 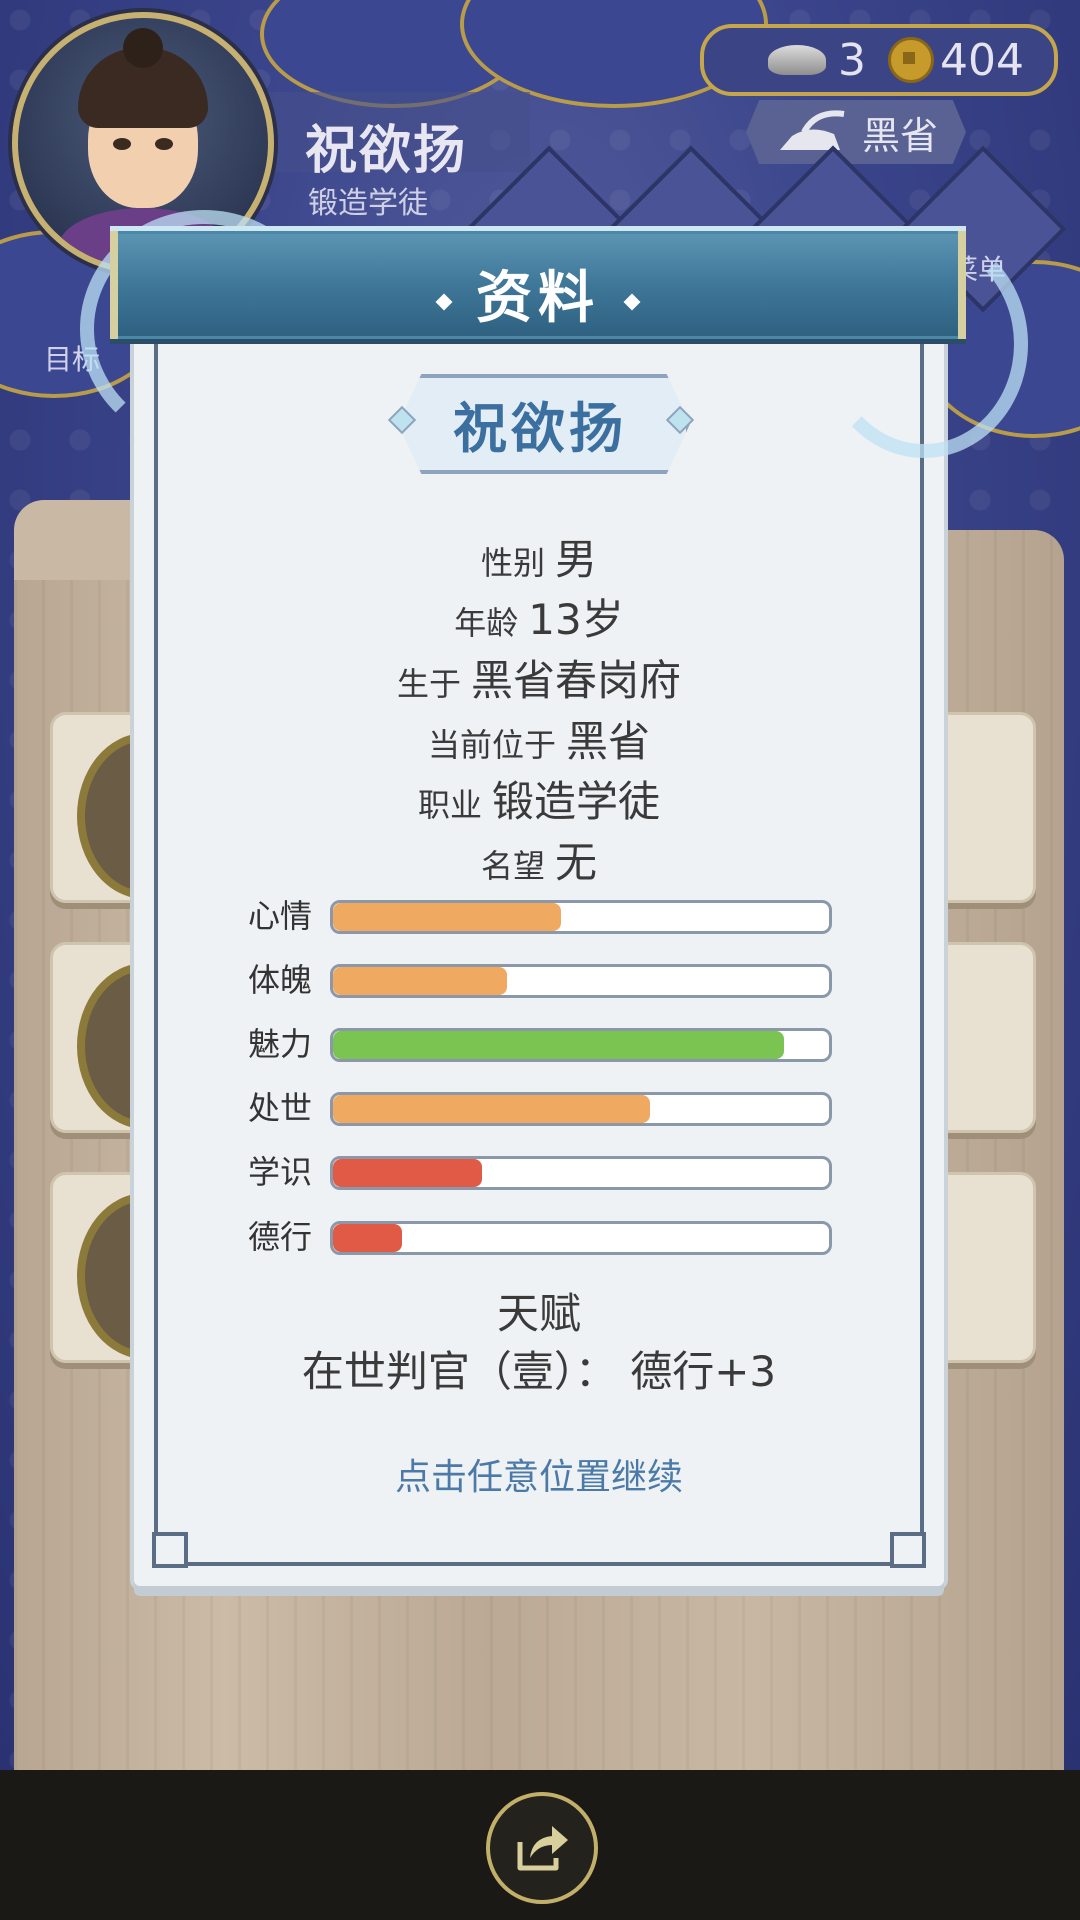 What do you see at coordinates (539, 619) in the screenshot?
I see `info-age: 年龄 13岁` at bounding box center [539, 619].